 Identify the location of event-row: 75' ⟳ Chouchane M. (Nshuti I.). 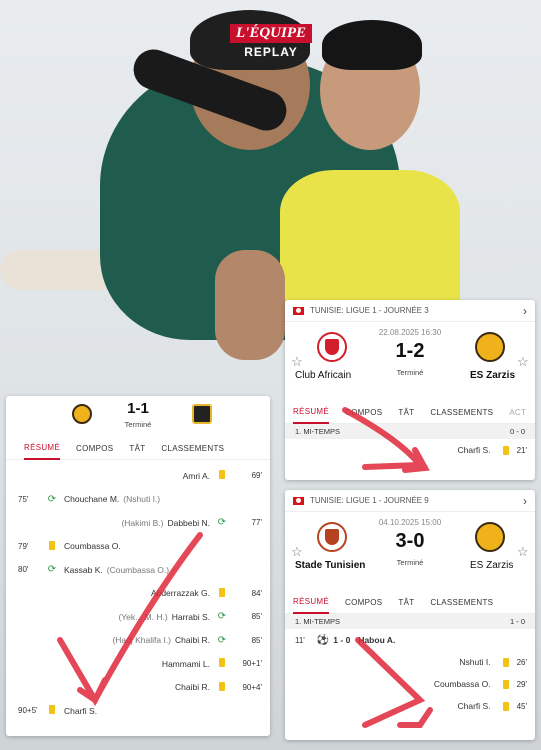
(138, 500).